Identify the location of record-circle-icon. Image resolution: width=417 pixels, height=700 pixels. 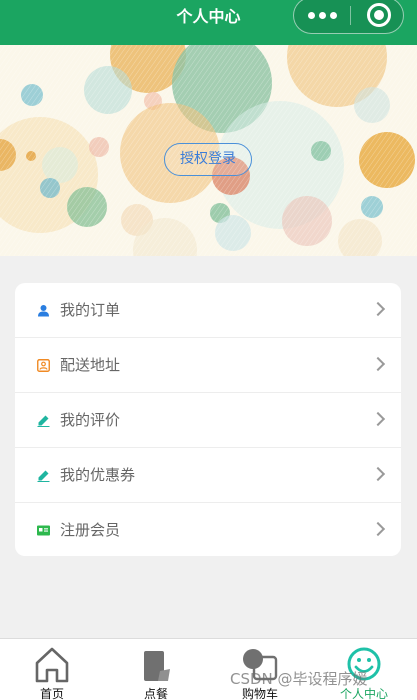
(379, 15).